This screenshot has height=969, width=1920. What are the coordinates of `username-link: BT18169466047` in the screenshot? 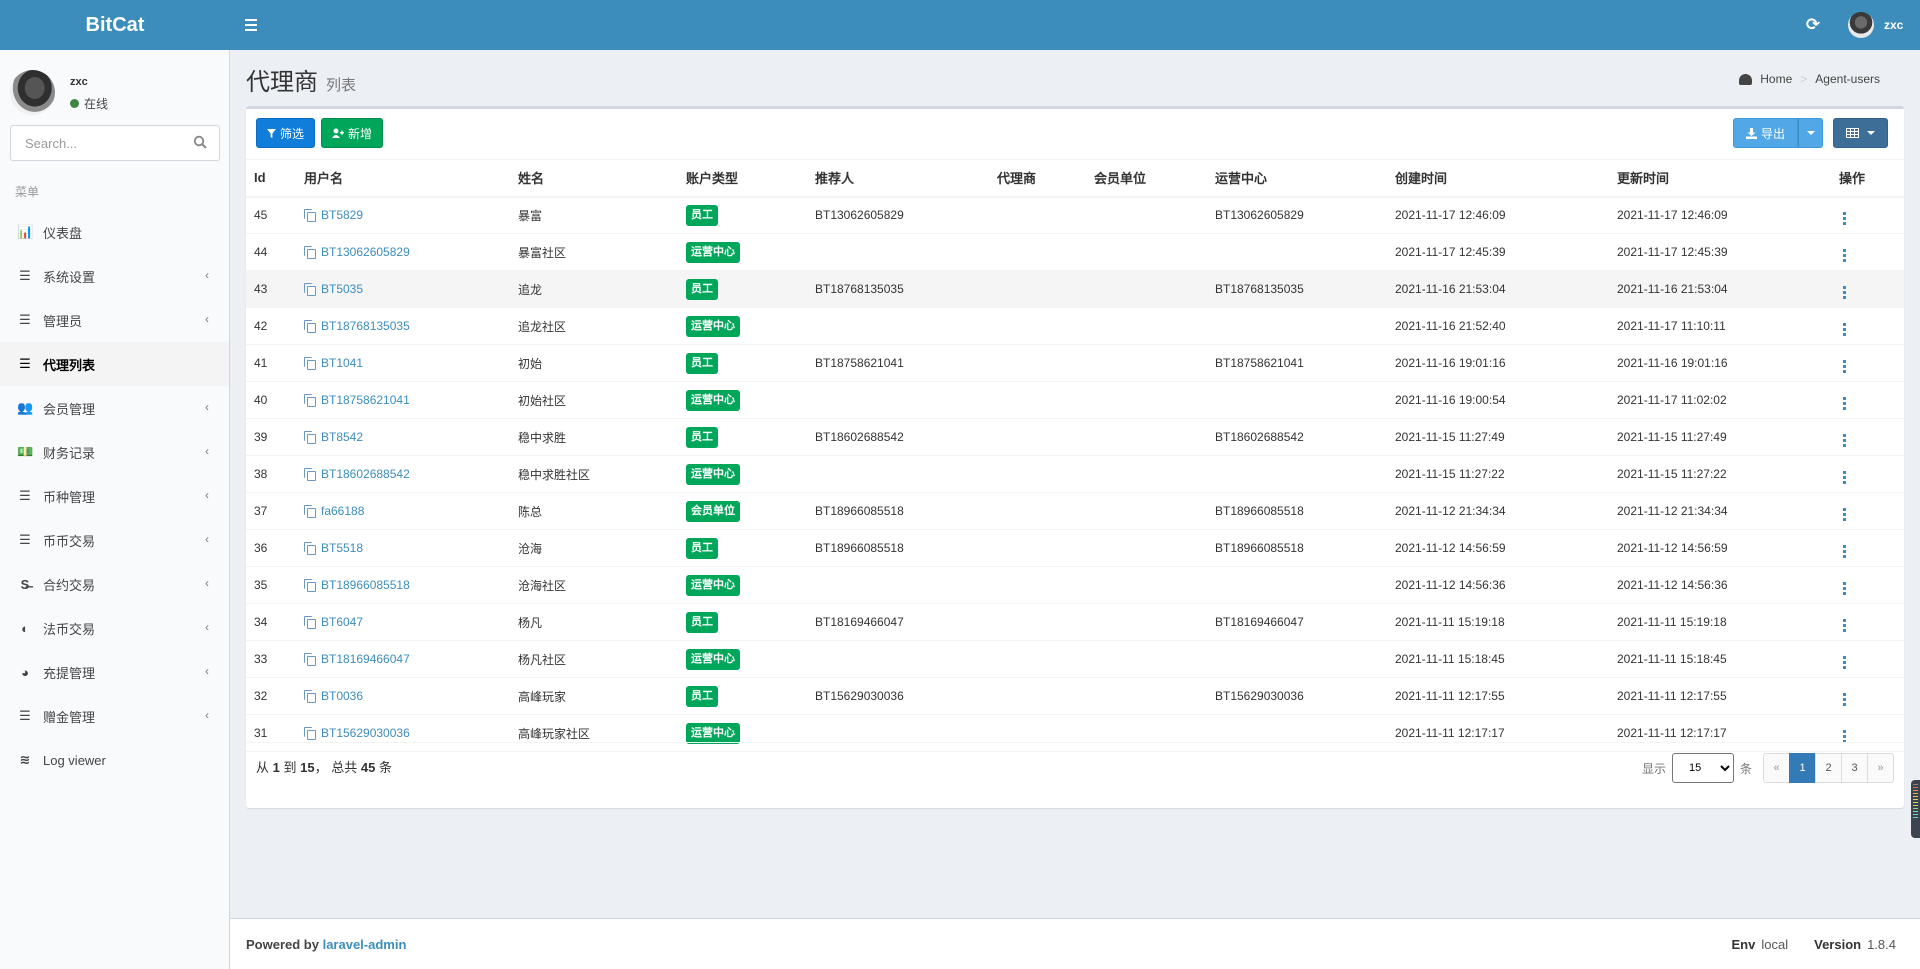 It's located at (365, 659).